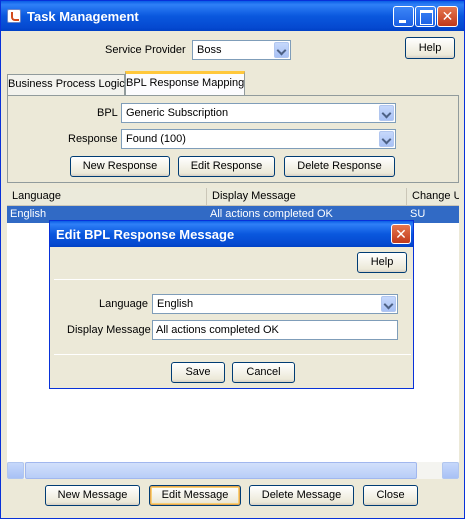  Describe the element at coordinates (93, 139) in the screenshot. I see `response-label: Response` at that location.